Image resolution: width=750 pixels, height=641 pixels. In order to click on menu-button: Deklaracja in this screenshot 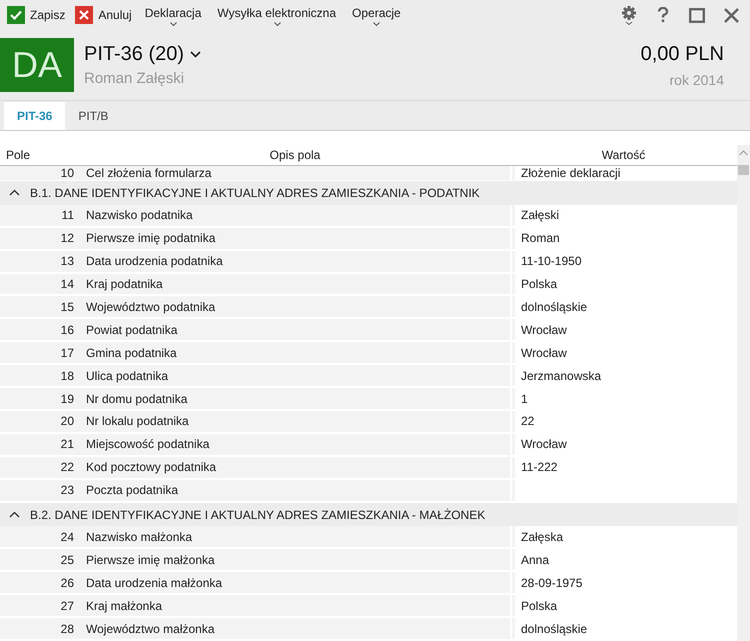, I will do `click(173, 15)`.